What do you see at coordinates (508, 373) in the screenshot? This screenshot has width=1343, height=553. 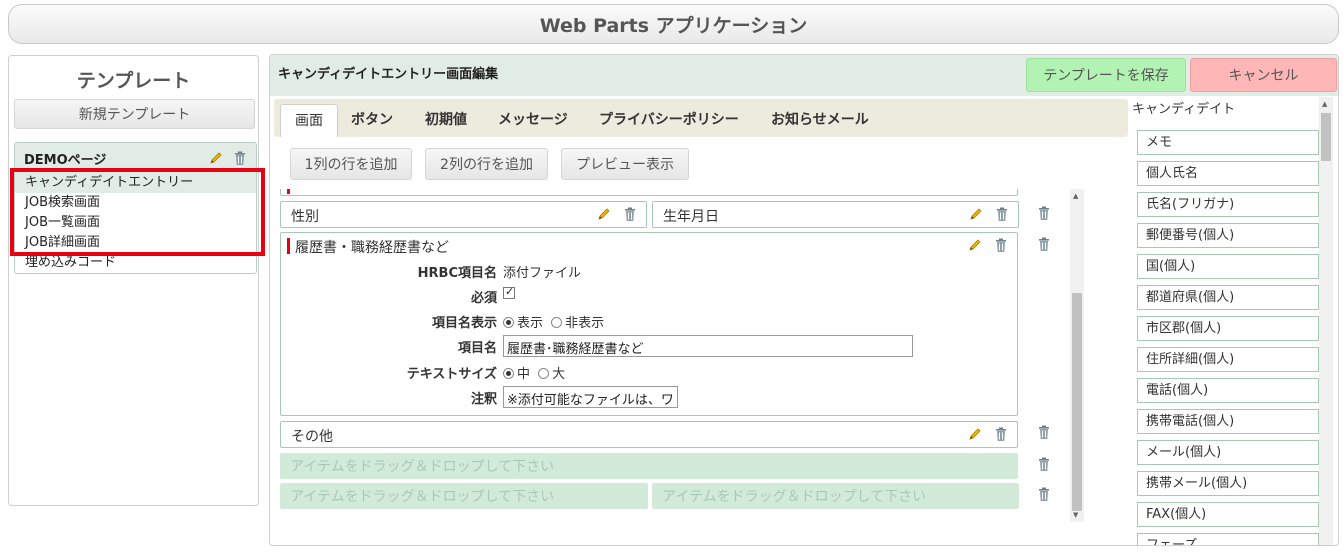 I see `radio-size-medium` at bounding box center [508, 373].